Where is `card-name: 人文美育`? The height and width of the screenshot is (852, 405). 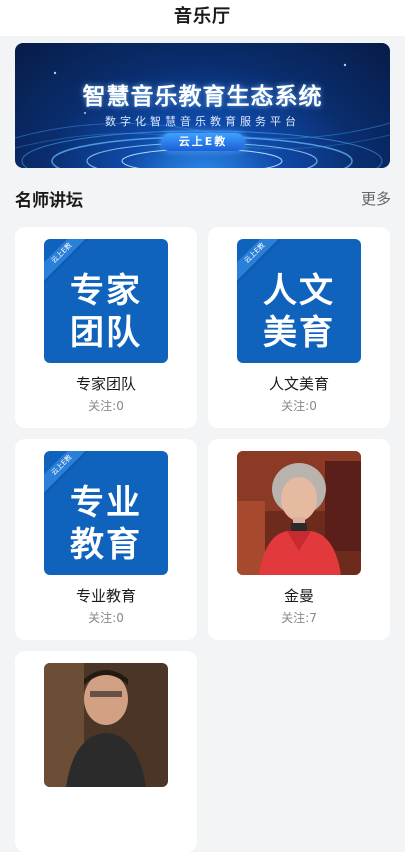
card-name: 人文美育 is located at coordinates (298, 384).